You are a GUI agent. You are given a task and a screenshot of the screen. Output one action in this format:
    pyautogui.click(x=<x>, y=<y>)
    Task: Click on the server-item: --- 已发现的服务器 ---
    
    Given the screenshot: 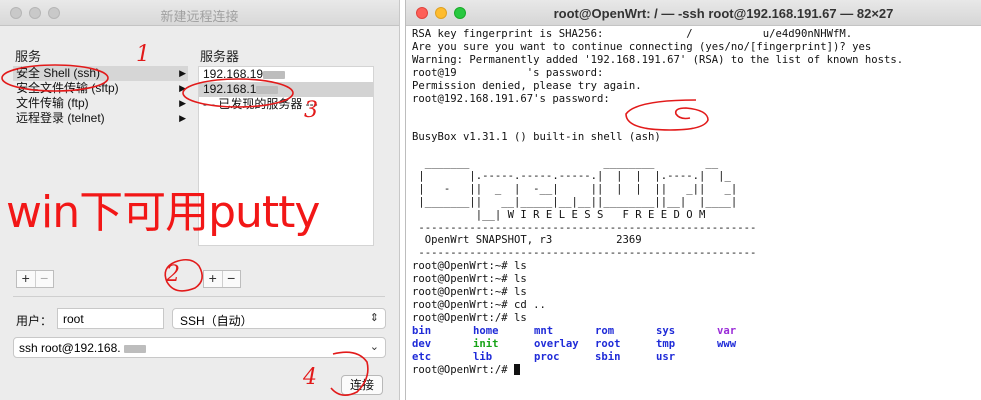 What is the action you would take?
    pyautogui.click(x=286, y=104)
    